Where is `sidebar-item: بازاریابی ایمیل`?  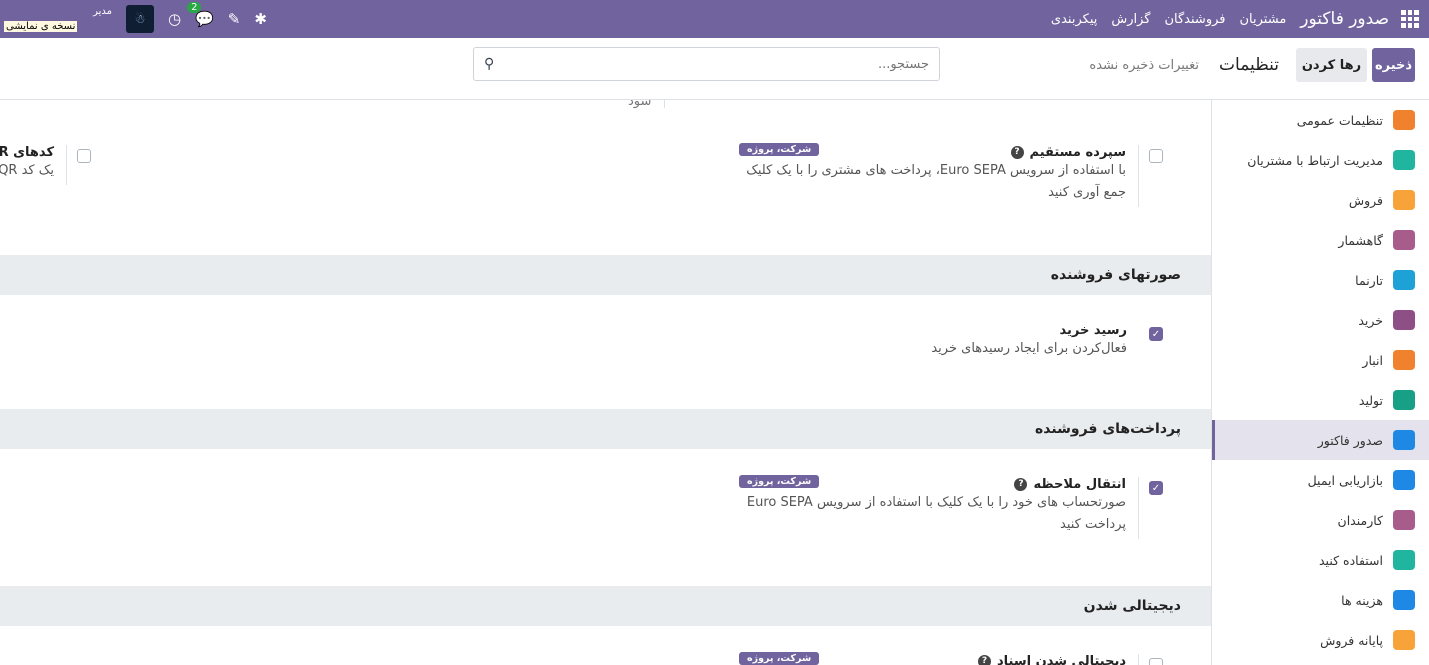 sidebar-item: بازاریابی ایمیل is located at coordinates (1320, 480).